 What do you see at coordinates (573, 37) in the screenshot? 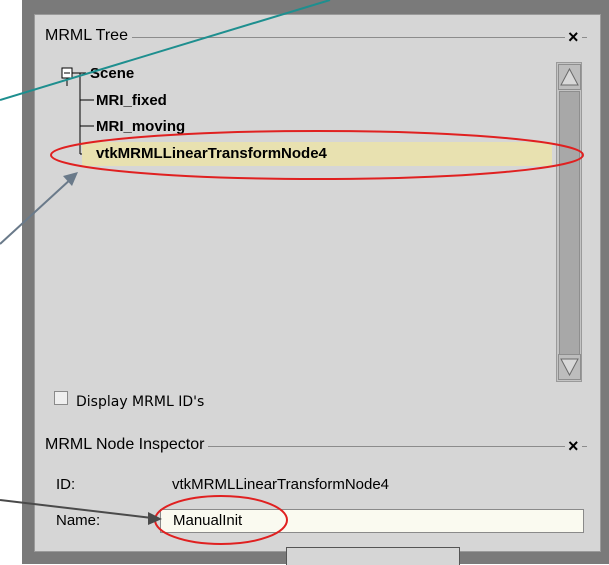
I see `mrml-tree-close-icon: ×` at bounding box center [573, 37].